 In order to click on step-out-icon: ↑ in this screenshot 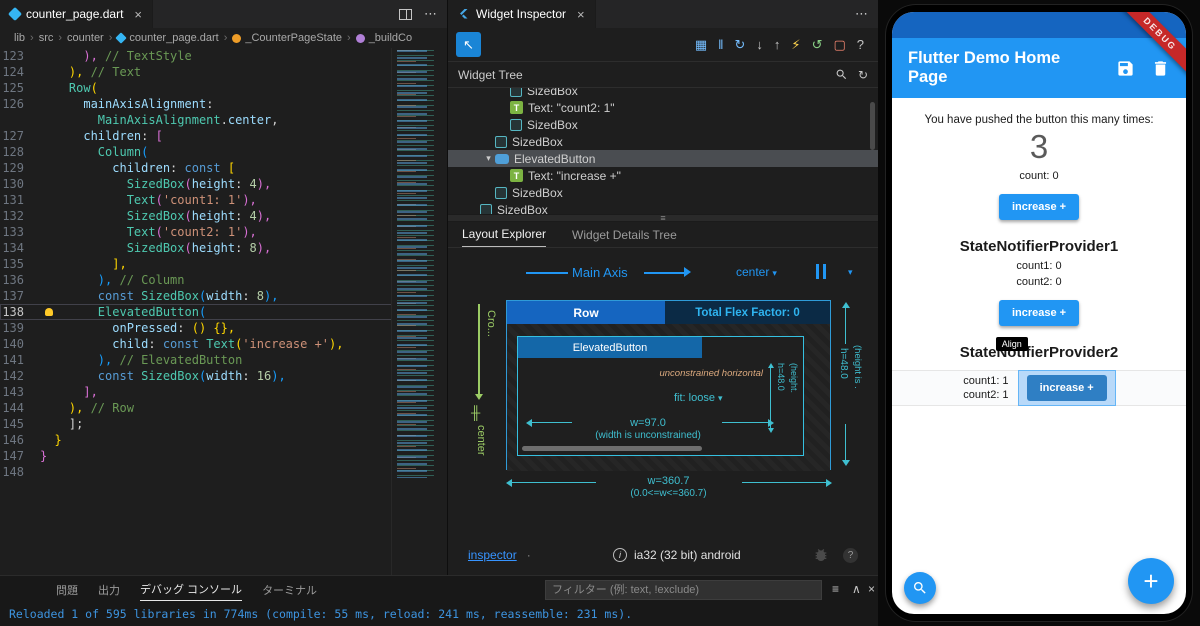, I will do `click(777, 44)`.